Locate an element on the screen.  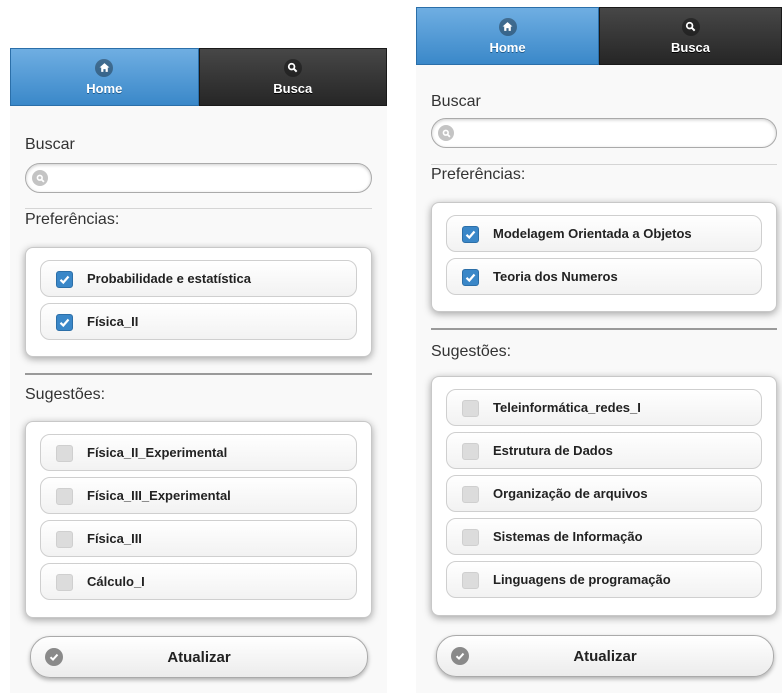
checkbox-label: Organização de arquivos is located at coordinates (570, 493).